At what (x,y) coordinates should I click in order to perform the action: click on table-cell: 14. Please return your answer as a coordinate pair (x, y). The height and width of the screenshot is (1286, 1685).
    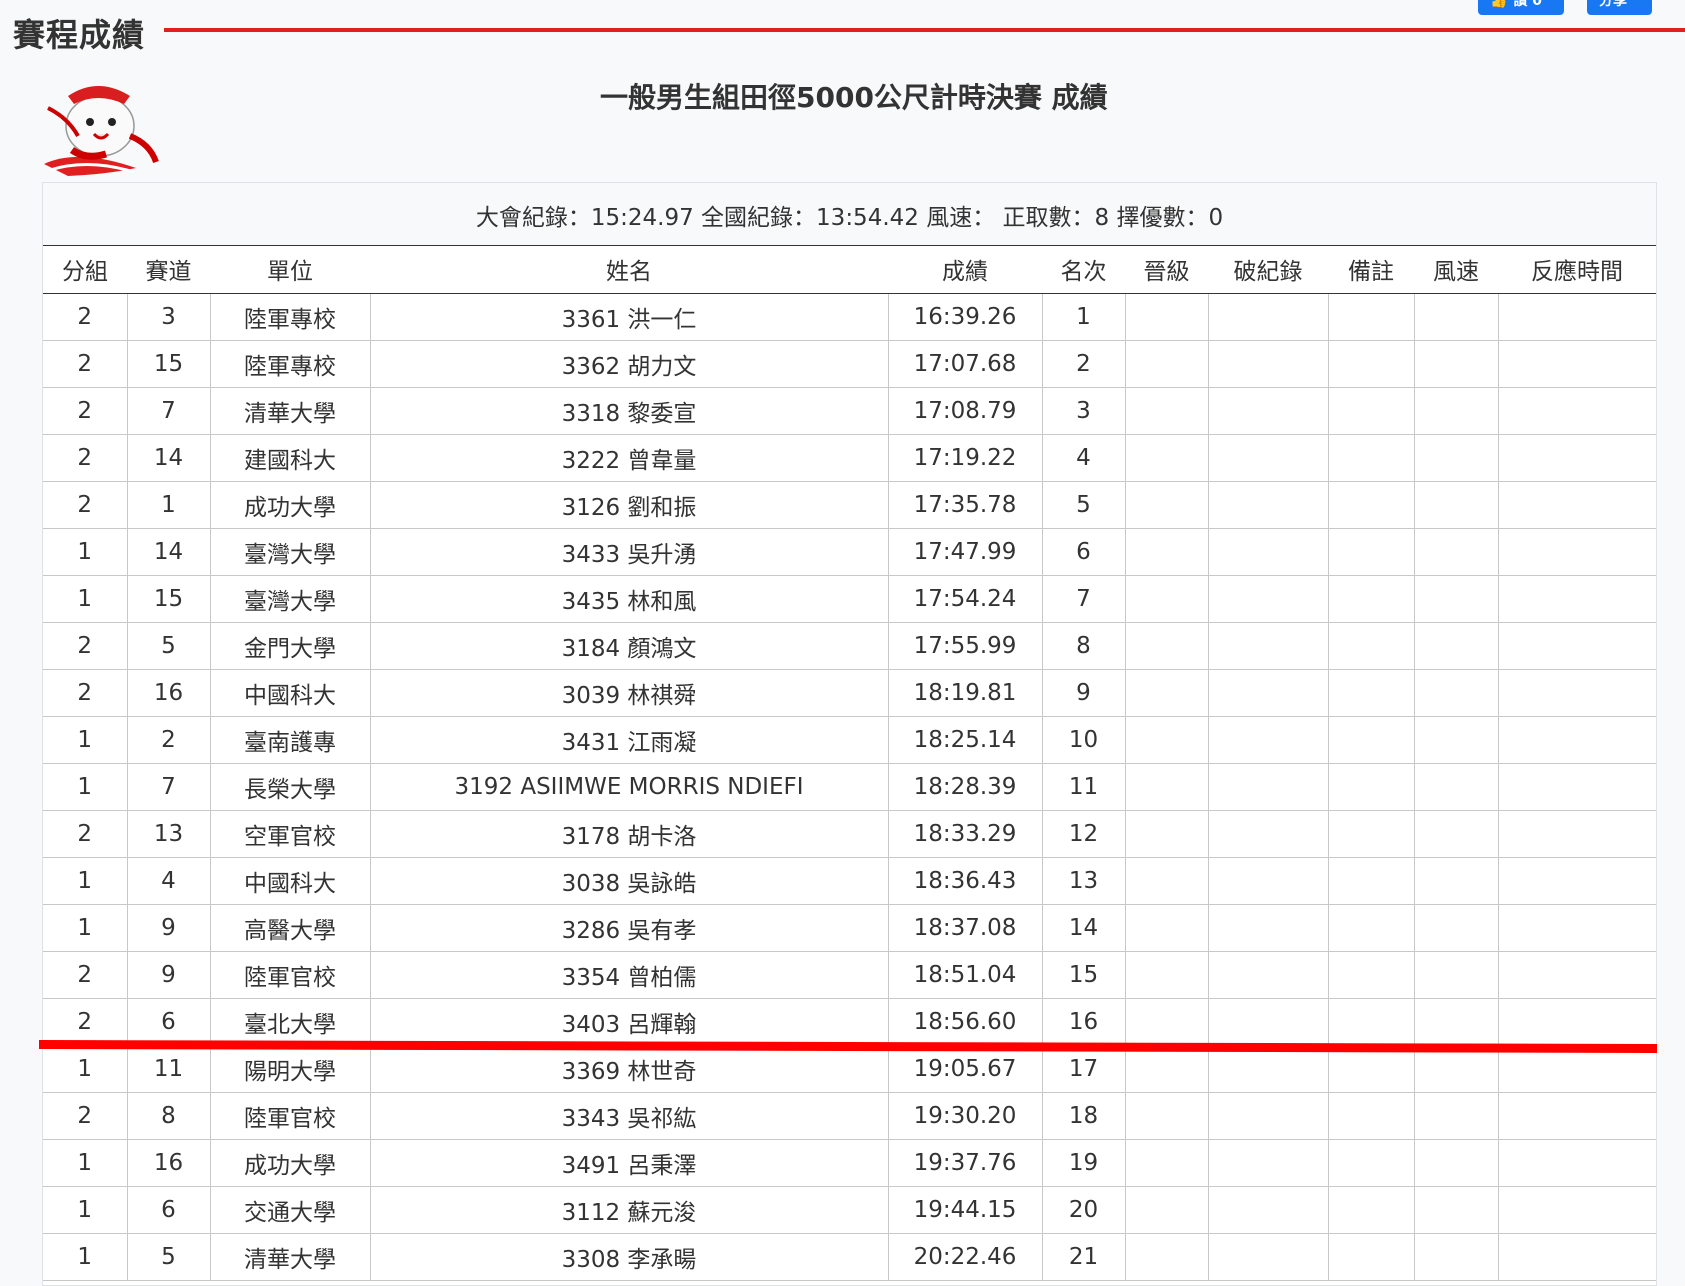
    Looking at the image, I should click on (1083, 928).